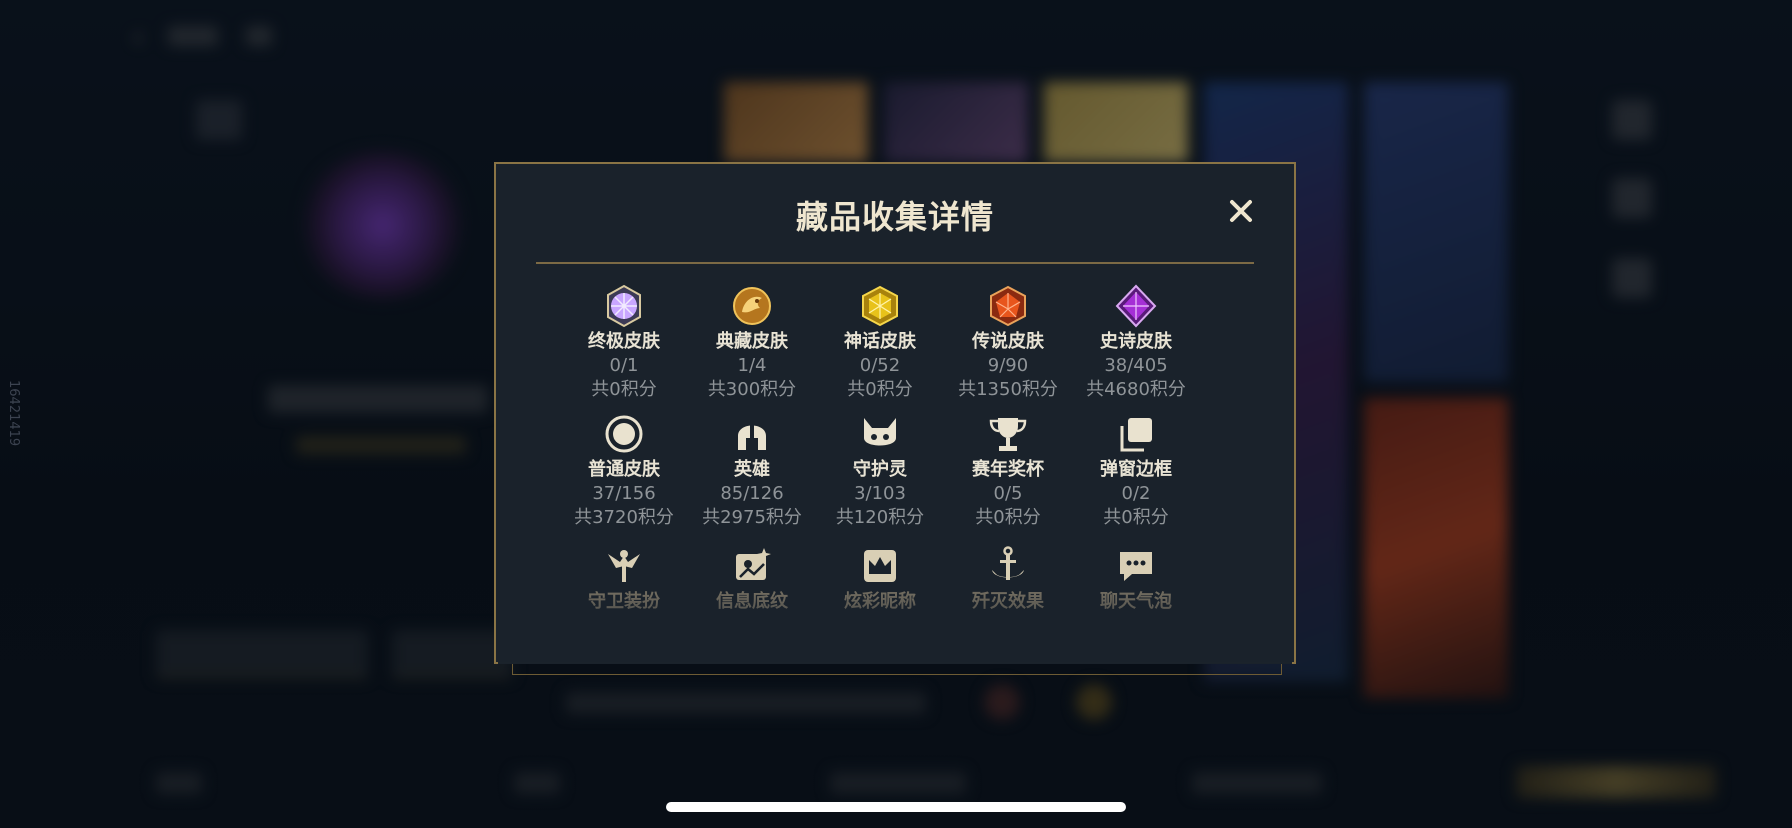 The image size is (1792, 828). I want to click on banner-icon, so click(753, 564).